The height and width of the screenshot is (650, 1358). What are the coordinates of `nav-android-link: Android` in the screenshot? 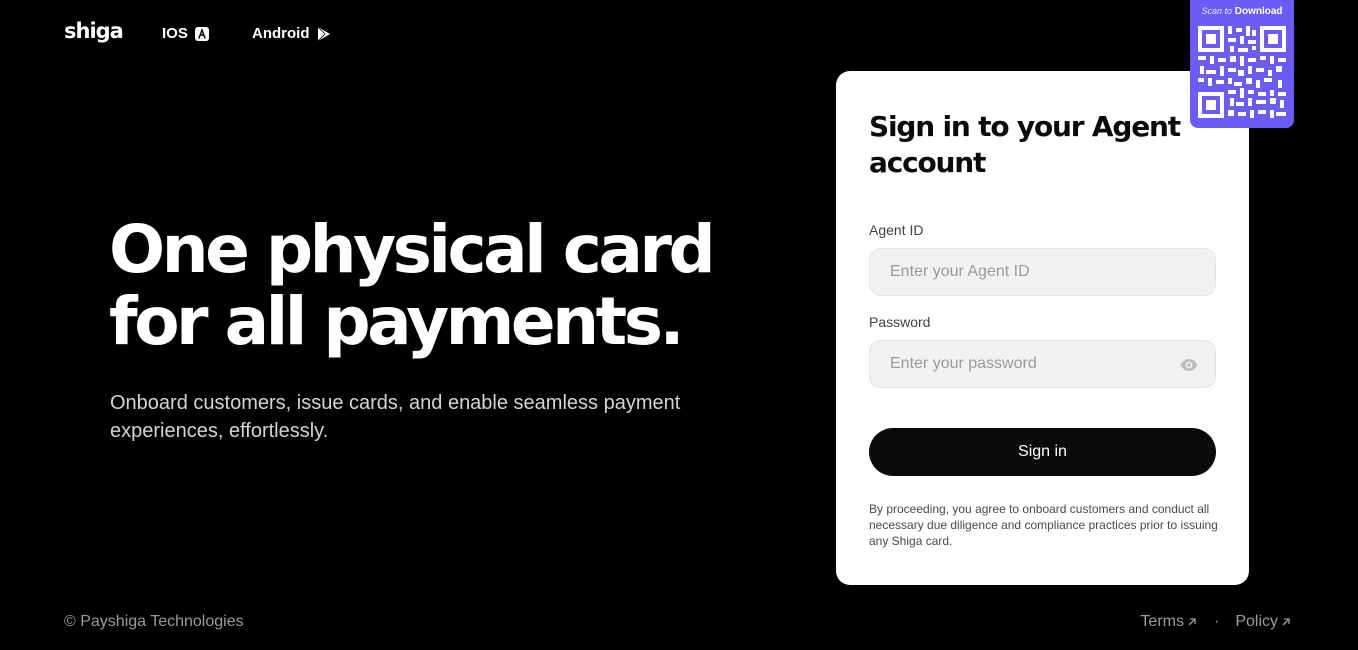 It's located at (292, 33).